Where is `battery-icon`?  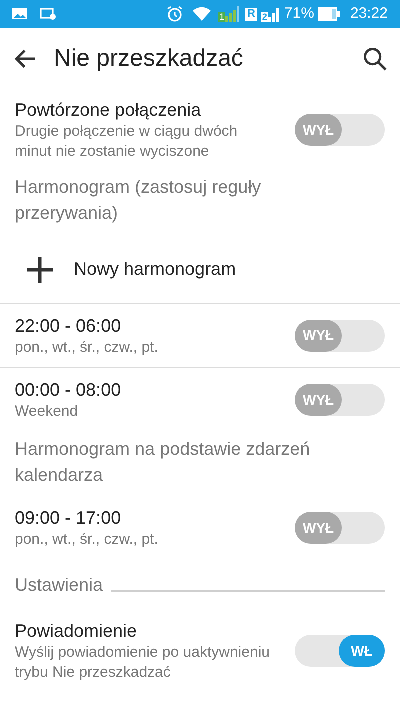 battery-icon is located at coordinates (329, 14).